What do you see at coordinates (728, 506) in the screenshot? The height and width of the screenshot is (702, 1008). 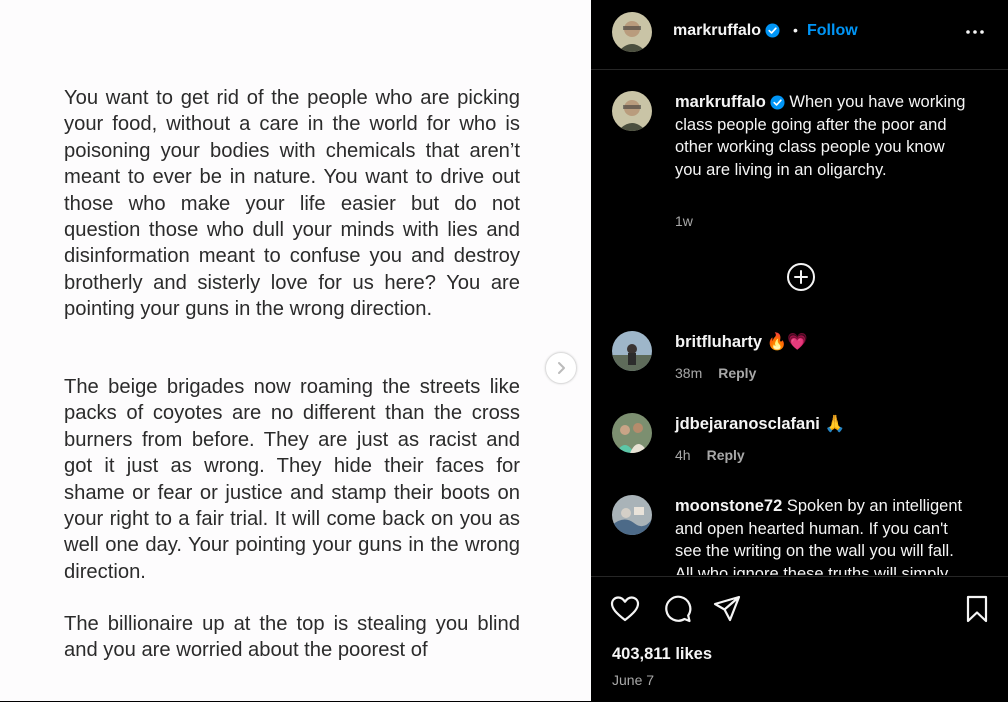 I see `comment-username: moonstone72` at bounding box center [728, 506].